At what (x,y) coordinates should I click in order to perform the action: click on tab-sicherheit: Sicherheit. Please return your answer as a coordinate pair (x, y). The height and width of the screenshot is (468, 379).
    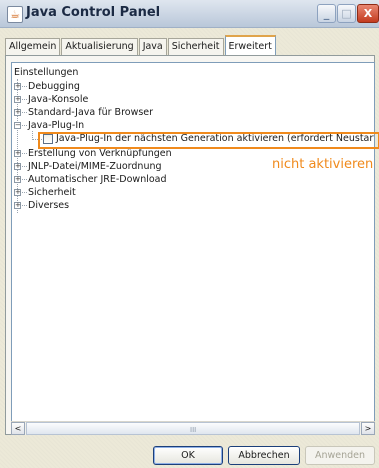
    Looking at the image, I should click on (195, 46).